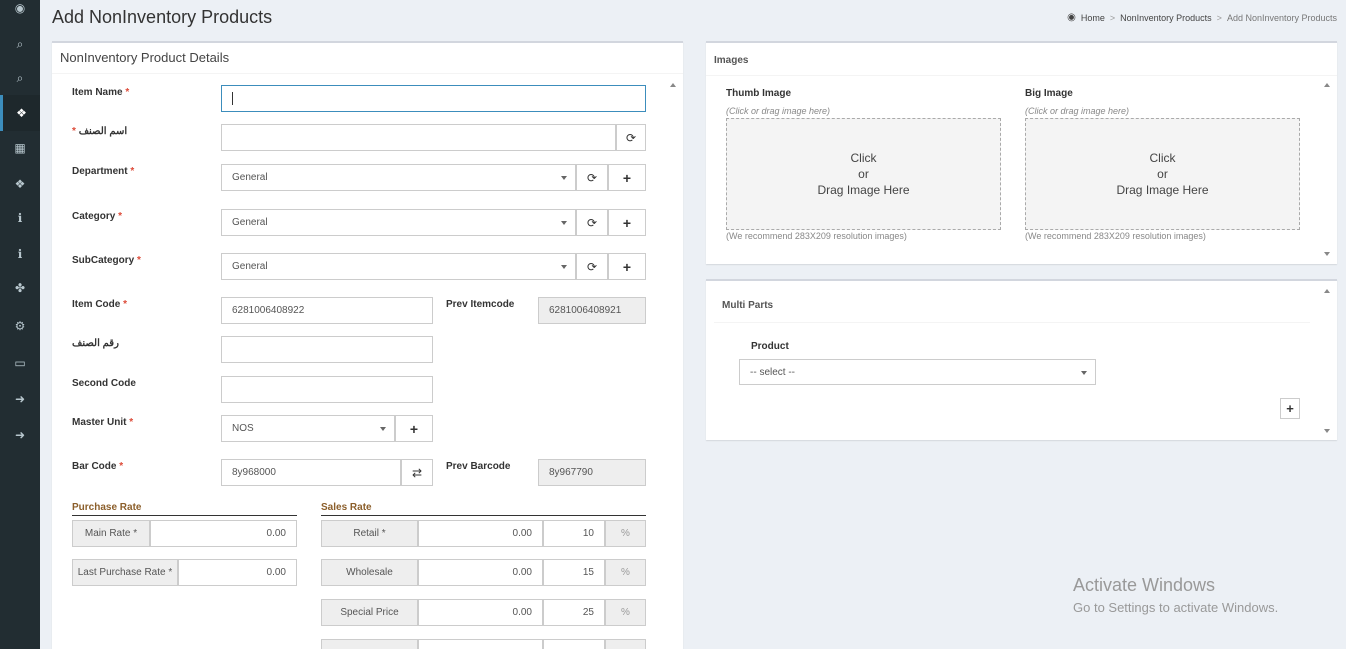 This screenshot has width=1346, height=649. Describe the element at coordinates (770, 346) in the screenshot. I see `product-label: Product` at that location.